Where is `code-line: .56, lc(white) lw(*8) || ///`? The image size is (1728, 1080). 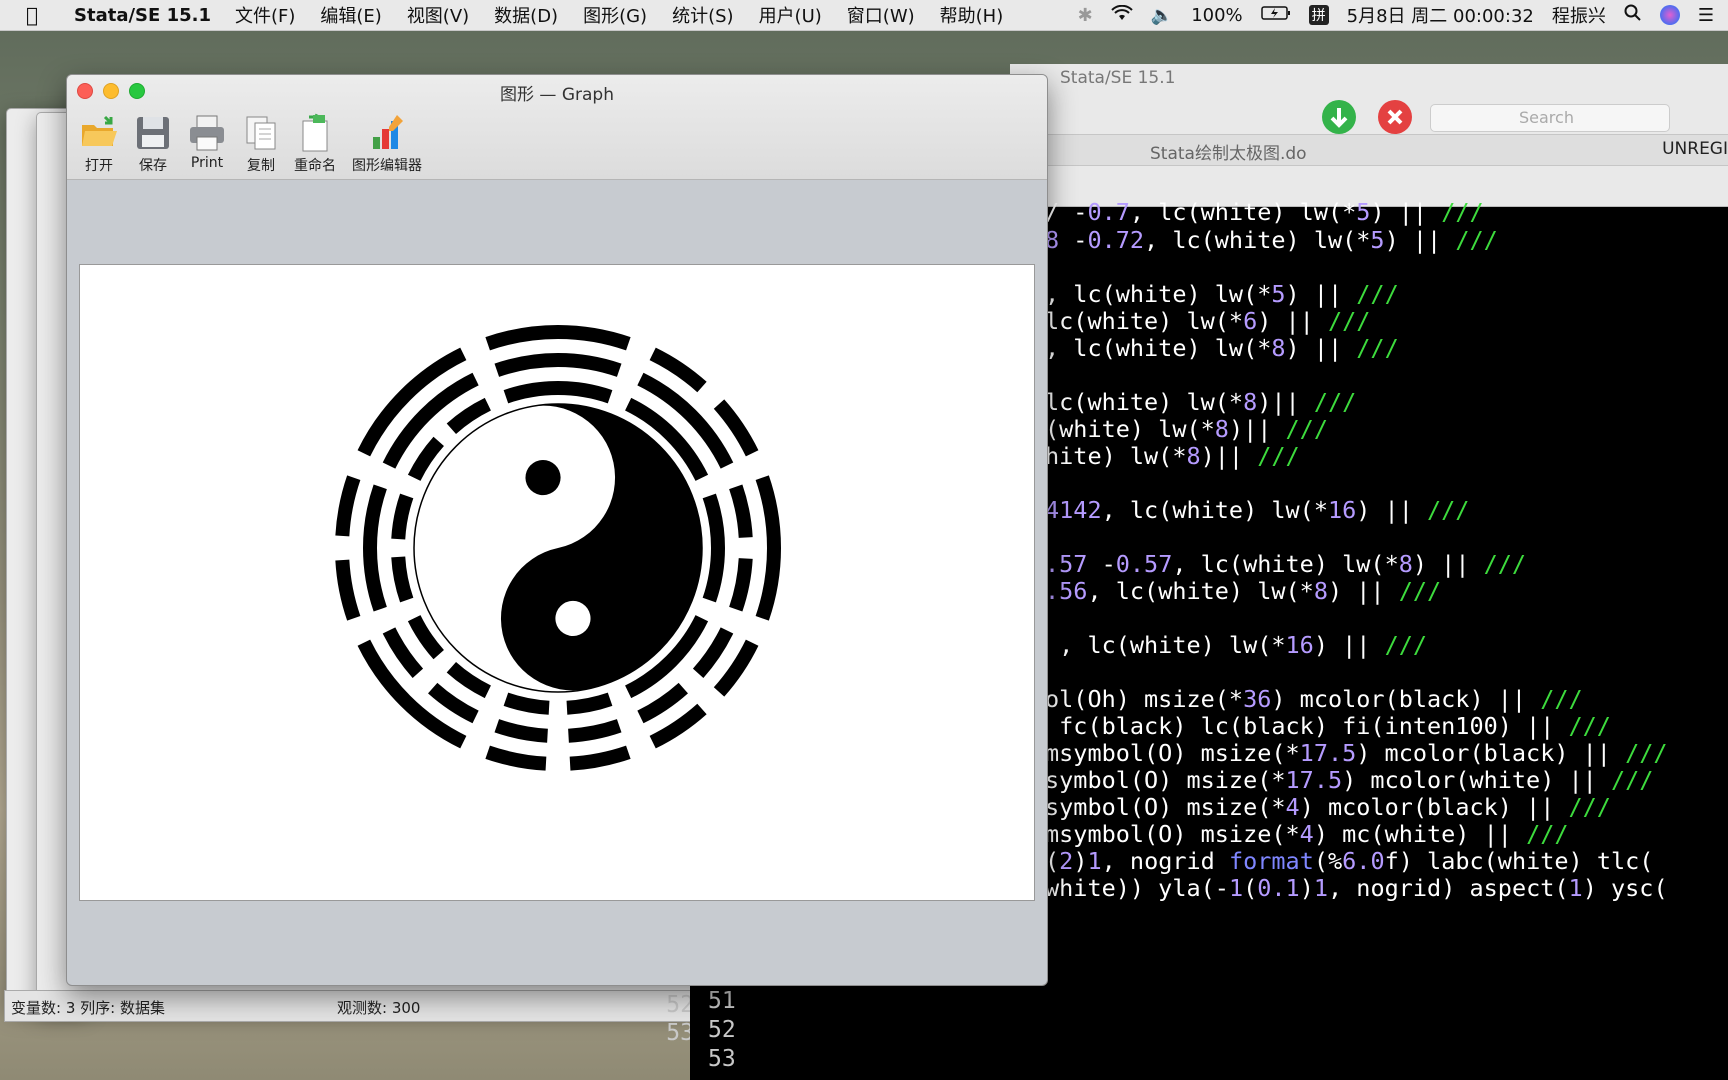 code-line: .56, lc(white) lw(*8) || /// is located at coordinates (1243, 591).